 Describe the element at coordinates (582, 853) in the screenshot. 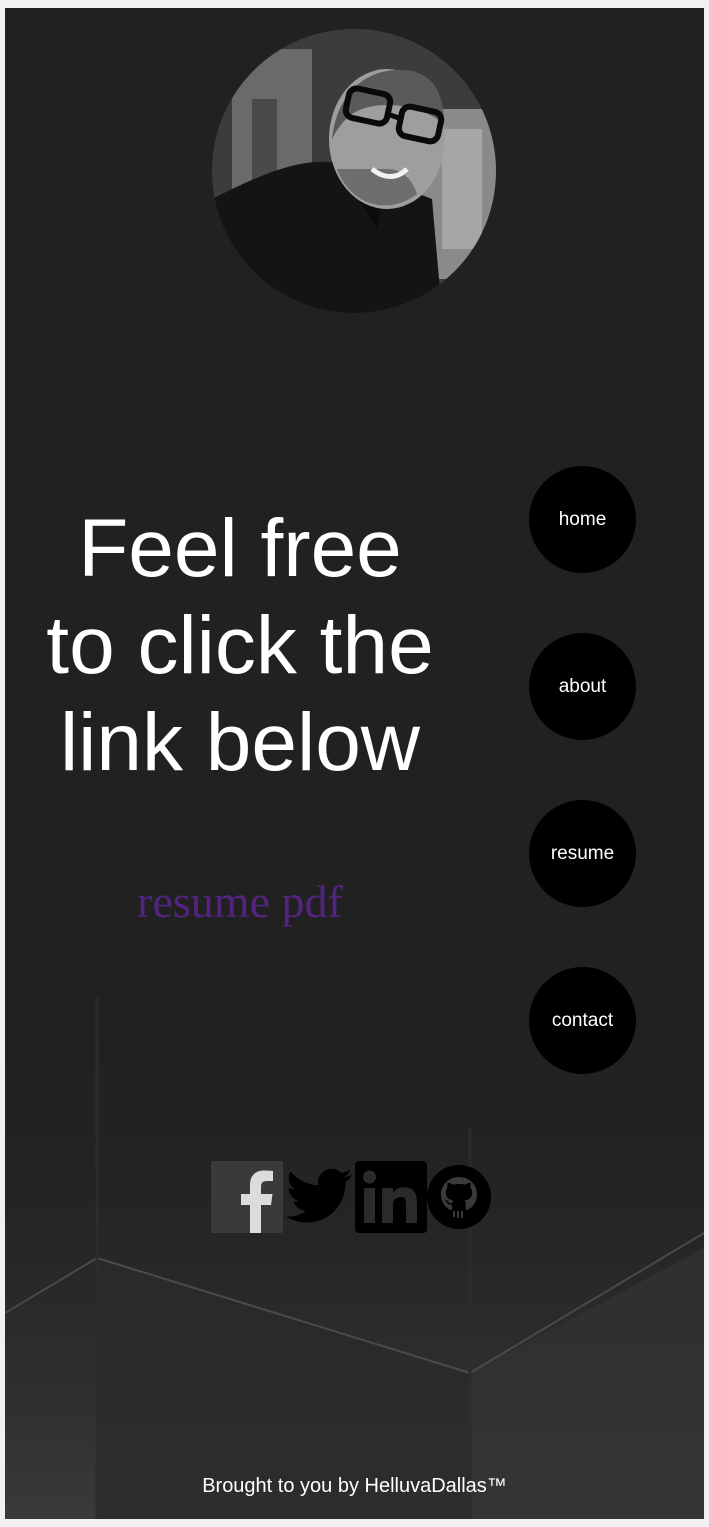

I see `nav-resume-button: resume` at that location.